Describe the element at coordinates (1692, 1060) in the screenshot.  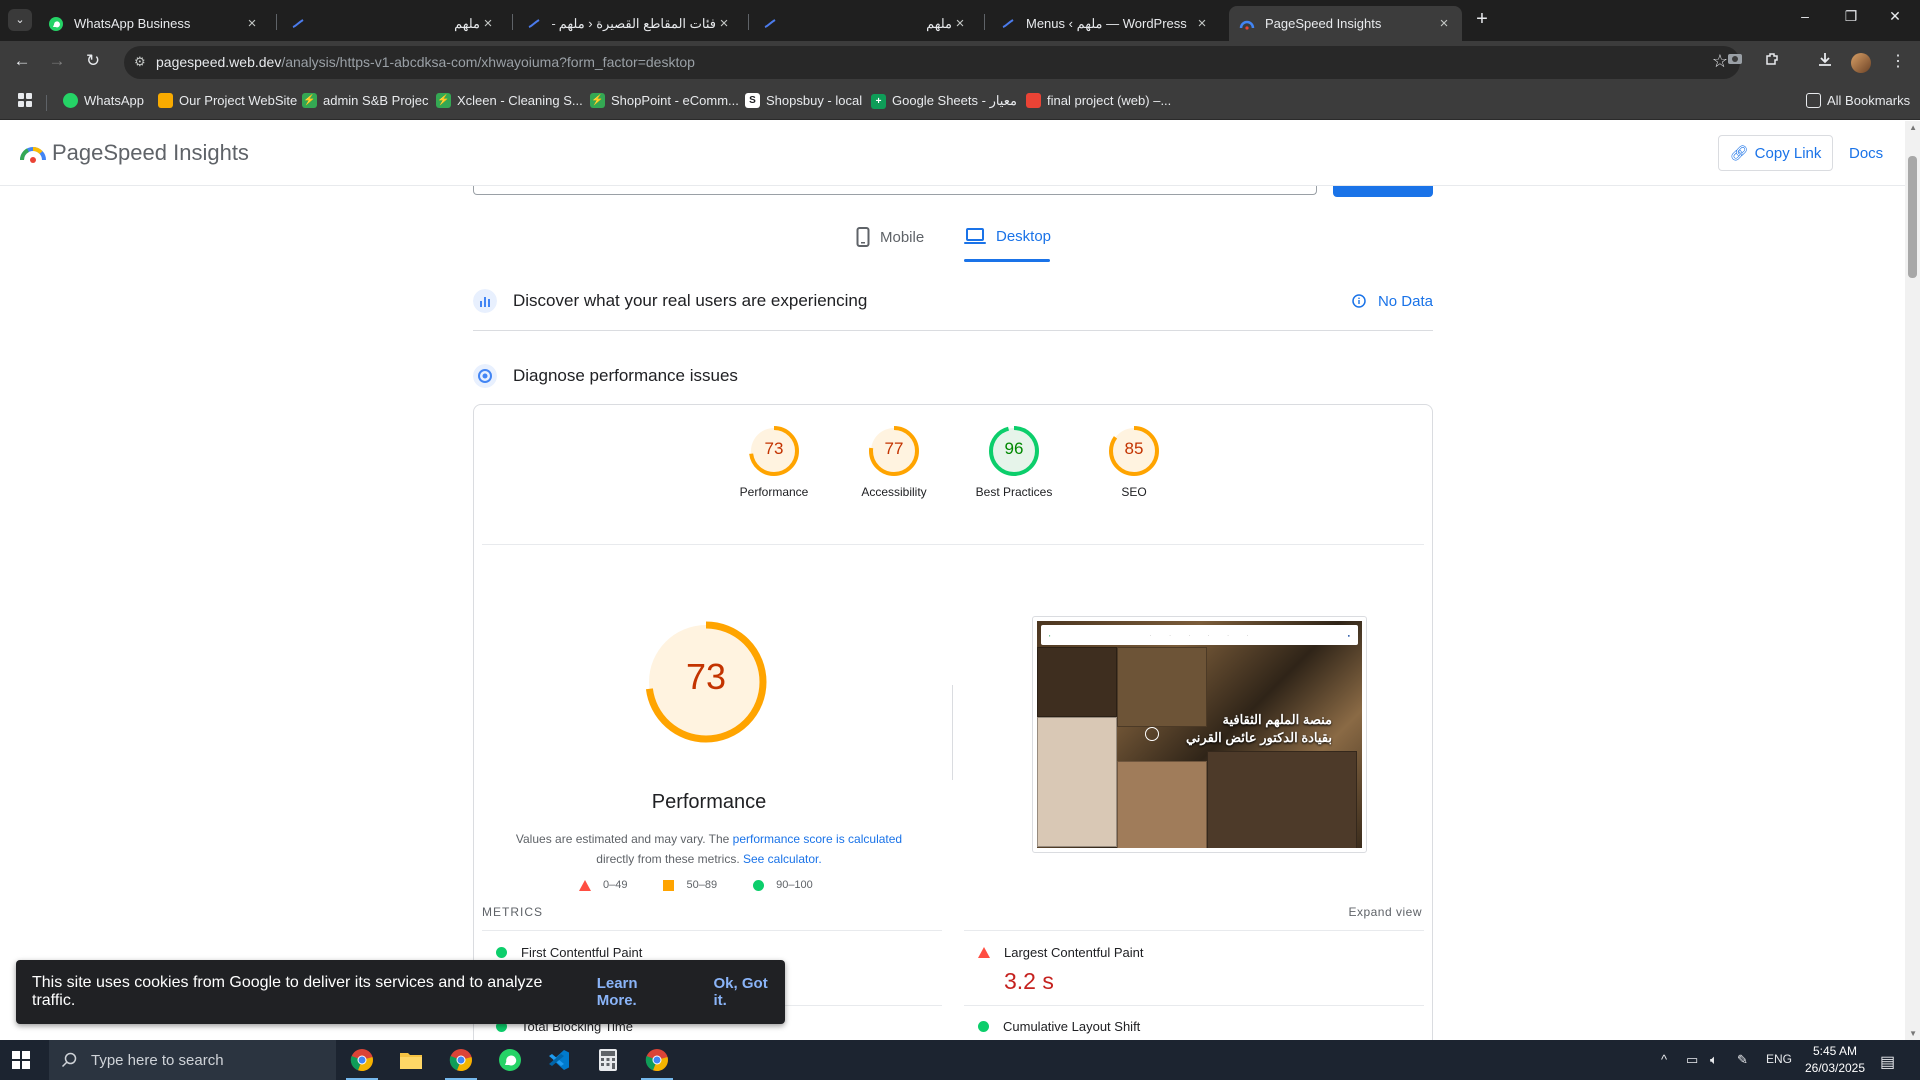
I see `network-icon: ▭` at that location.